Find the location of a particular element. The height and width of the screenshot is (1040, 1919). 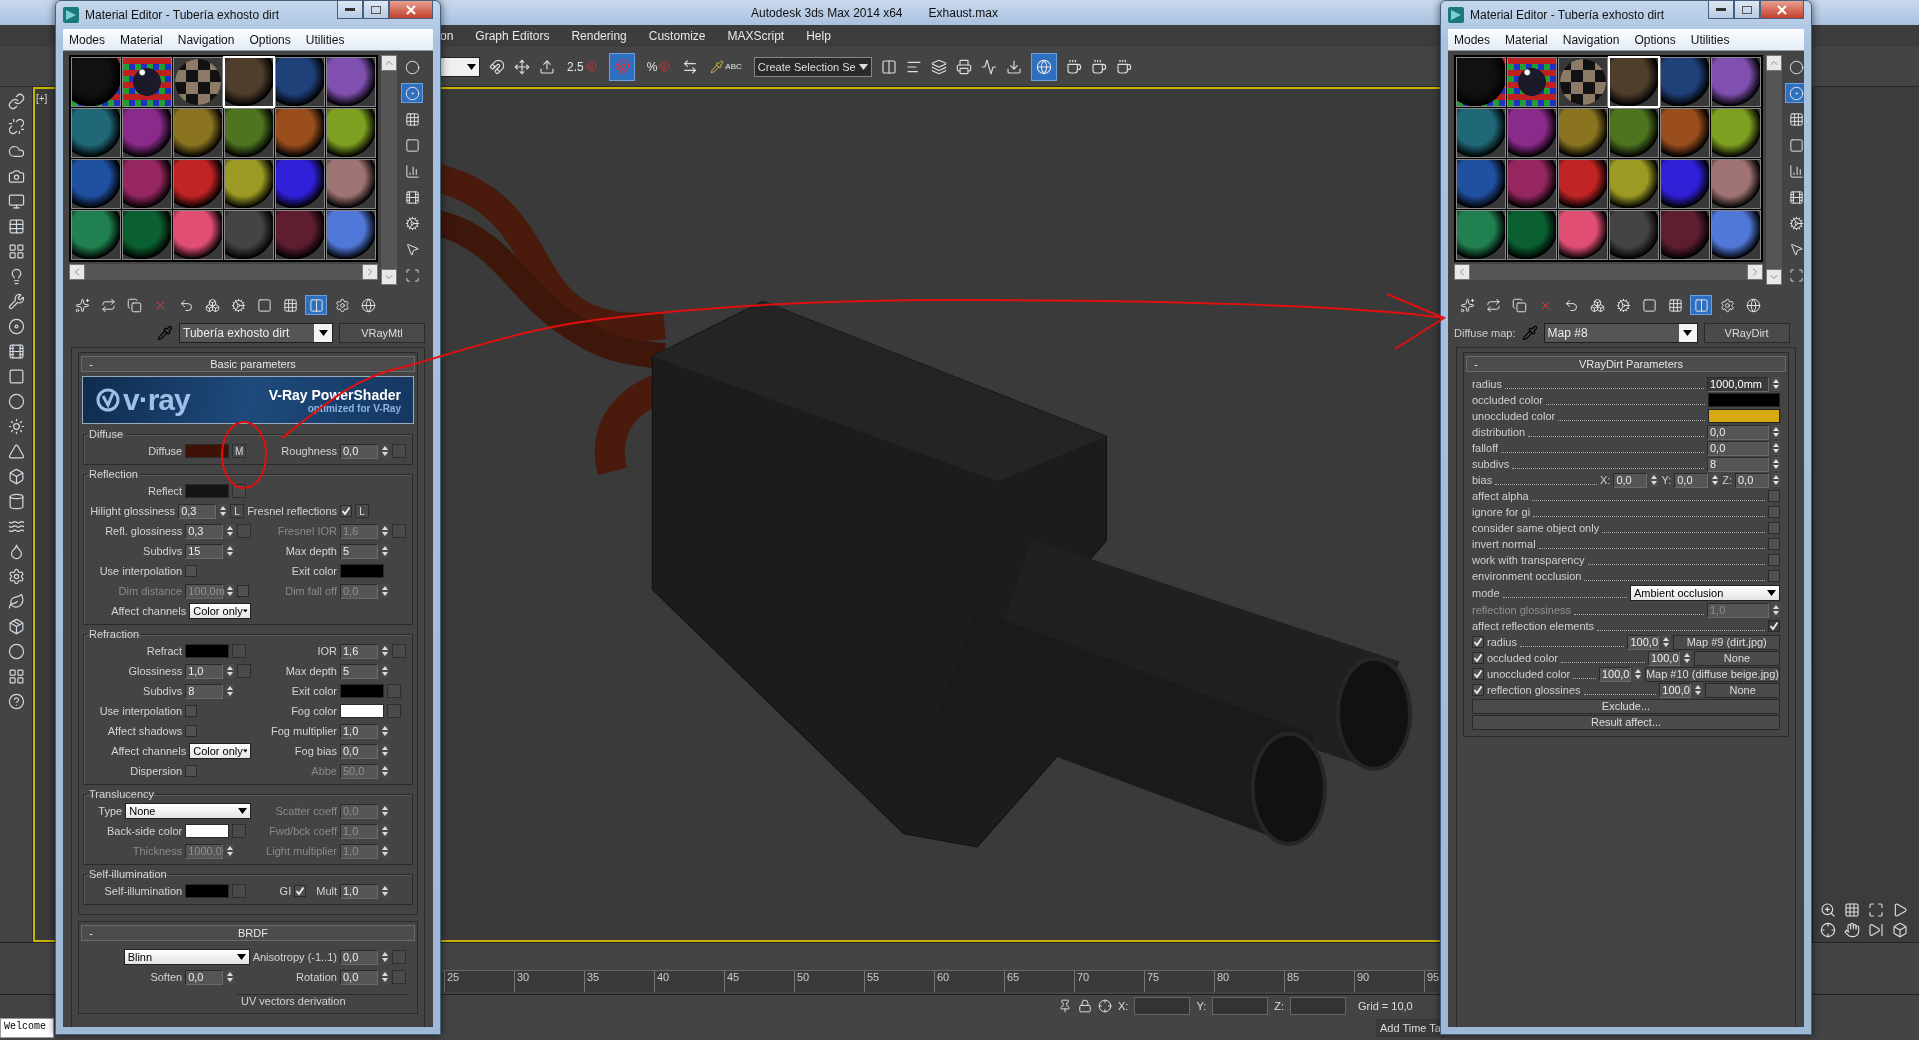

map-slot-button: Map #9 (dirt.jpg) is located at coordinates (1726, 642).